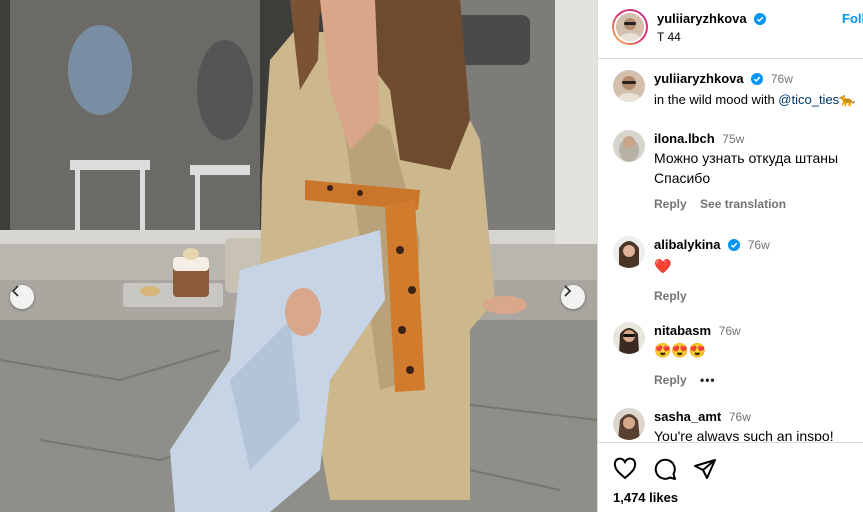 The height and width of the screenshot is (512, 863). I want to click on comment-actions: Reply •••, so click(758, 380).